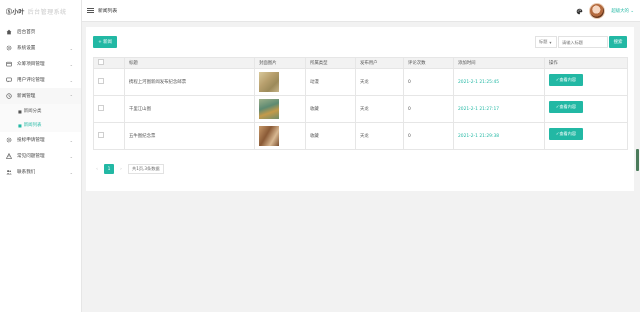 This screenshot has height=312, width=640. What do you see at coordinates (32, 125) in the screenshot?
I see `sidebar-subitem-label: 新闻列表` at bounding box center [32, 125].